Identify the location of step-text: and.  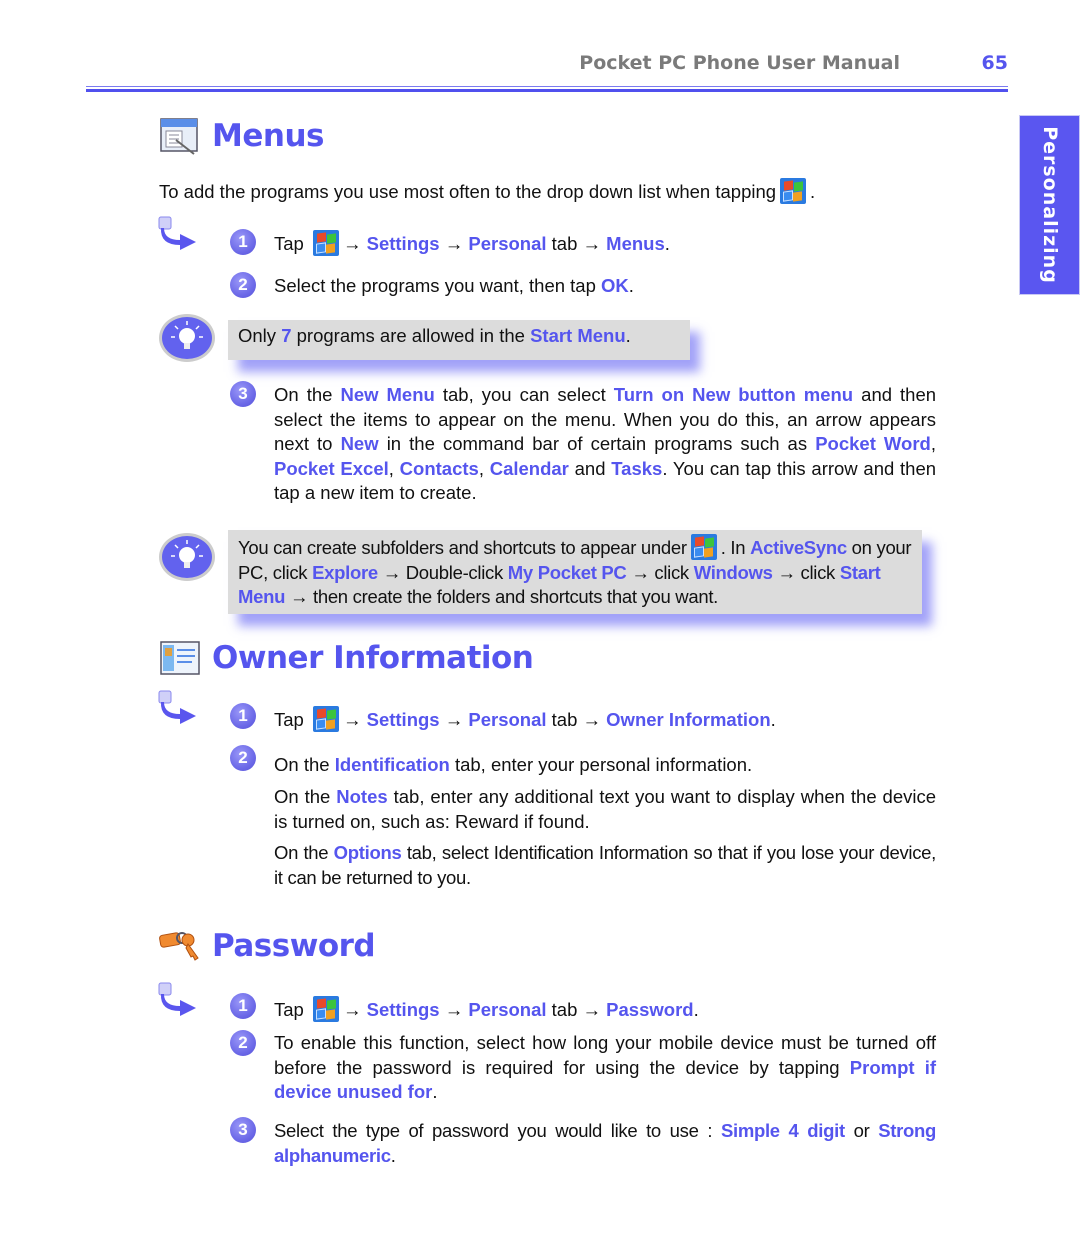
(590, 468).